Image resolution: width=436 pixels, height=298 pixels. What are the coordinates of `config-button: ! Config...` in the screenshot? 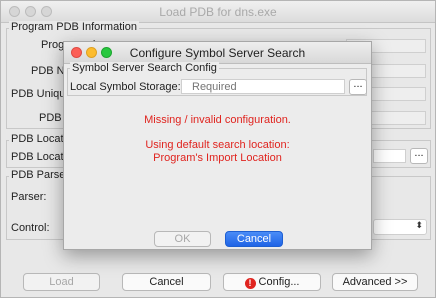 It's located at (272, 282).